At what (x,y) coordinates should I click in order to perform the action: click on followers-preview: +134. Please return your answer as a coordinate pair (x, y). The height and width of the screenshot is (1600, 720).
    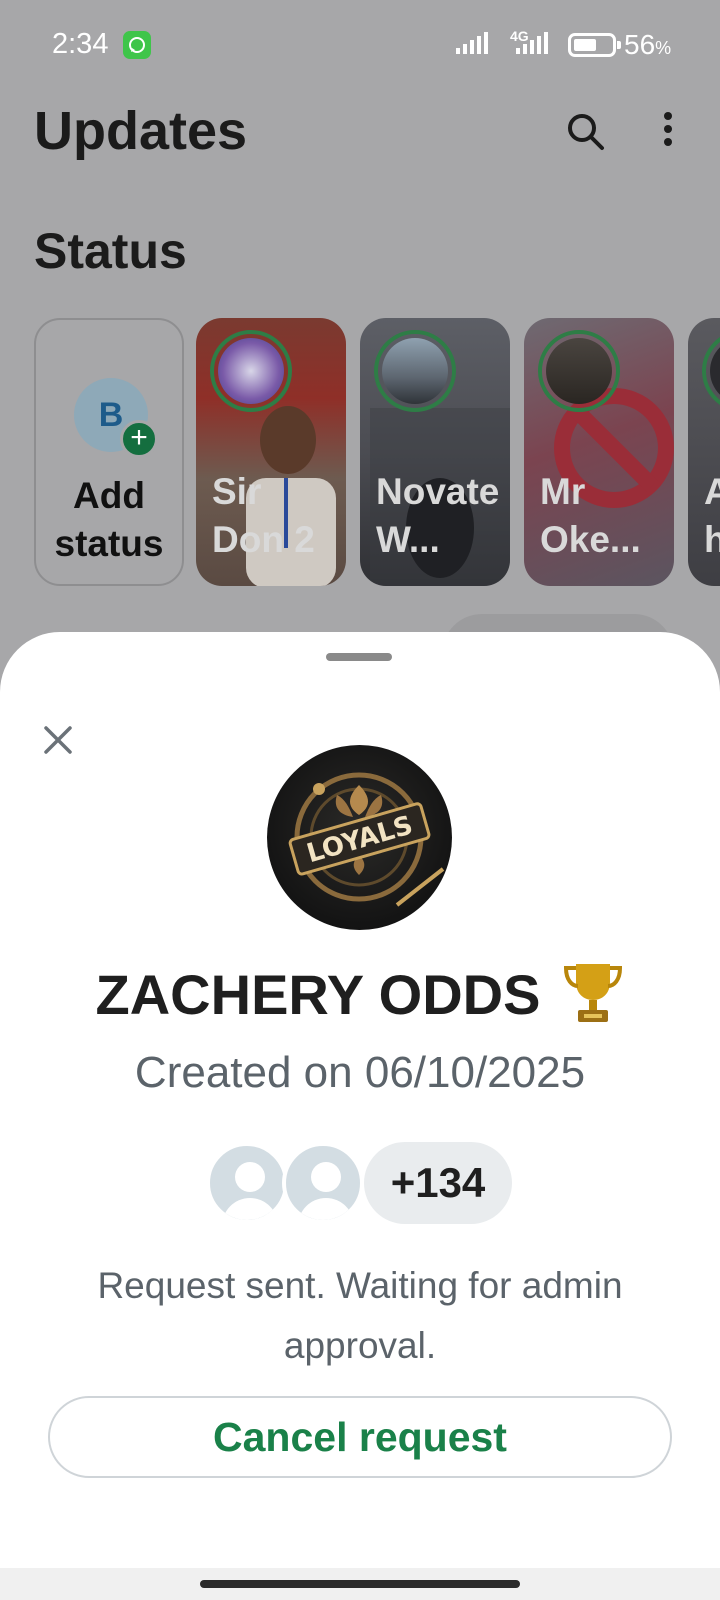
    Looking at the image, I should click on (361, 1183).